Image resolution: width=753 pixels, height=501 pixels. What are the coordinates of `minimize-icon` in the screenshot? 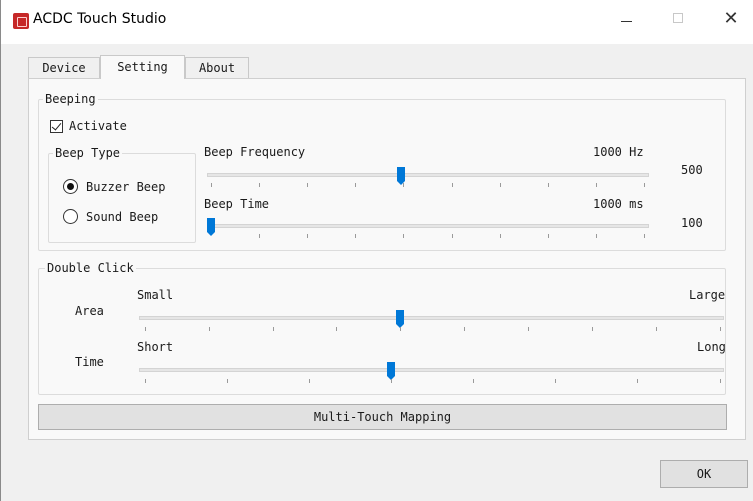 It's located at (626, 21).